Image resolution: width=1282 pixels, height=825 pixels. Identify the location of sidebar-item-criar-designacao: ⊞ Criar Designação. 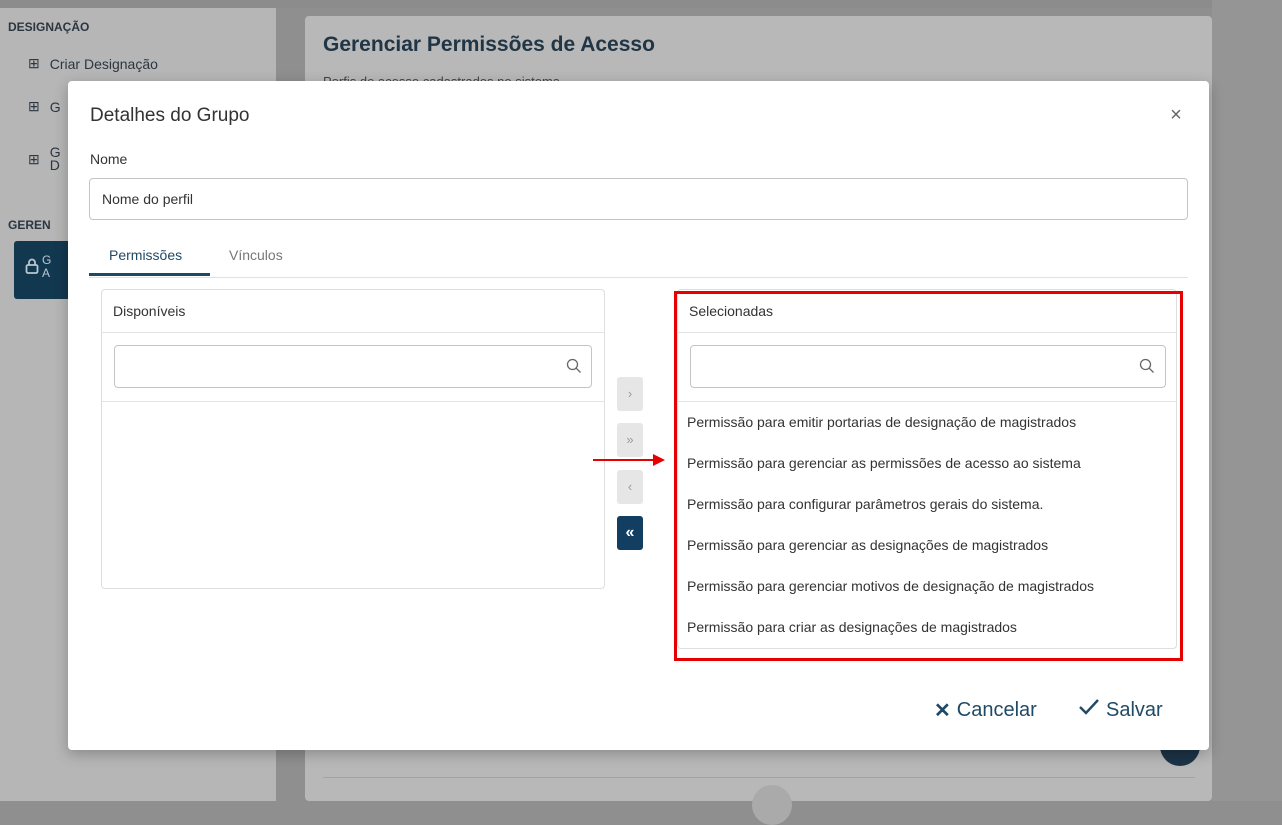
(93, 63).